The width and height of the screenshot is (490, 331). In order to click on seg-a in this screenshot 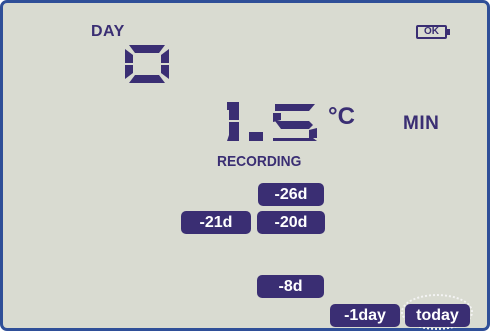, I will do `click(147, 49)`.